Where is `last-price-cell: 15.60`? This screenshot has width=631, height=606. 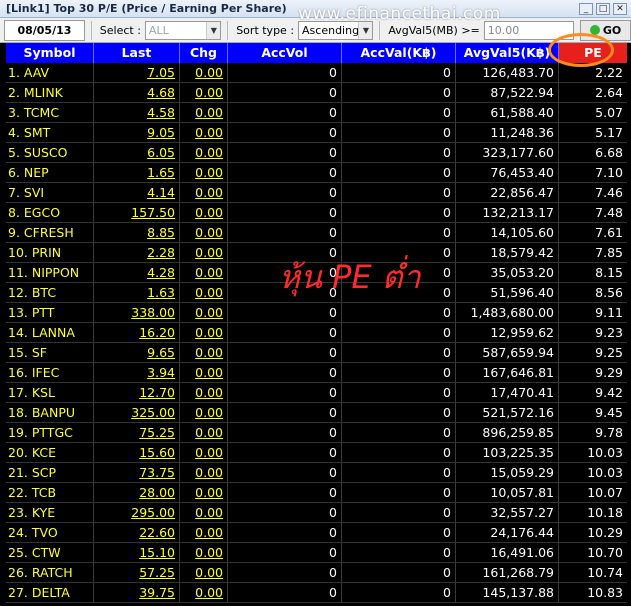 last-price-cell: 15.60 is located at coordinates (137, 453).